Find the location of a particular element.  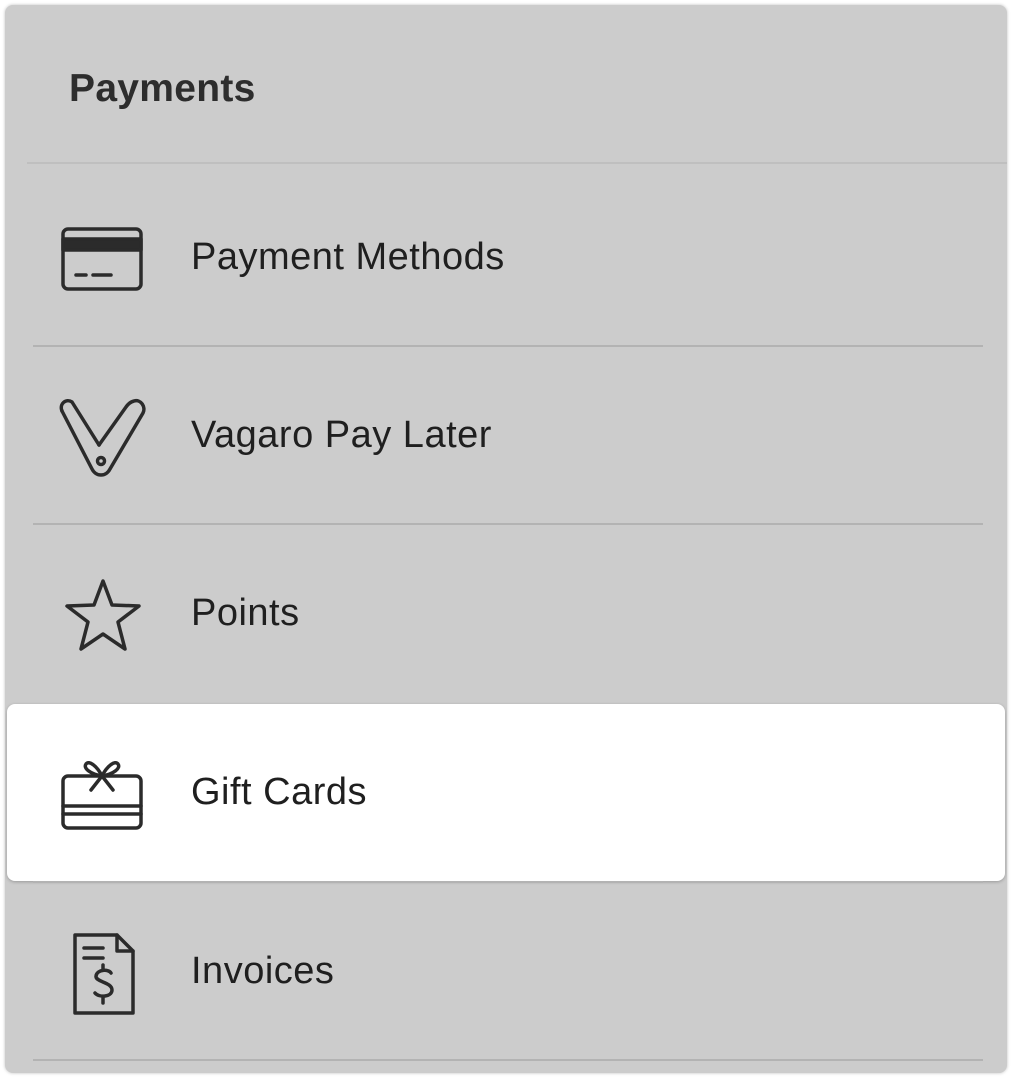

menu-item-label: Gift Cards is located at coordinates (279, 792).